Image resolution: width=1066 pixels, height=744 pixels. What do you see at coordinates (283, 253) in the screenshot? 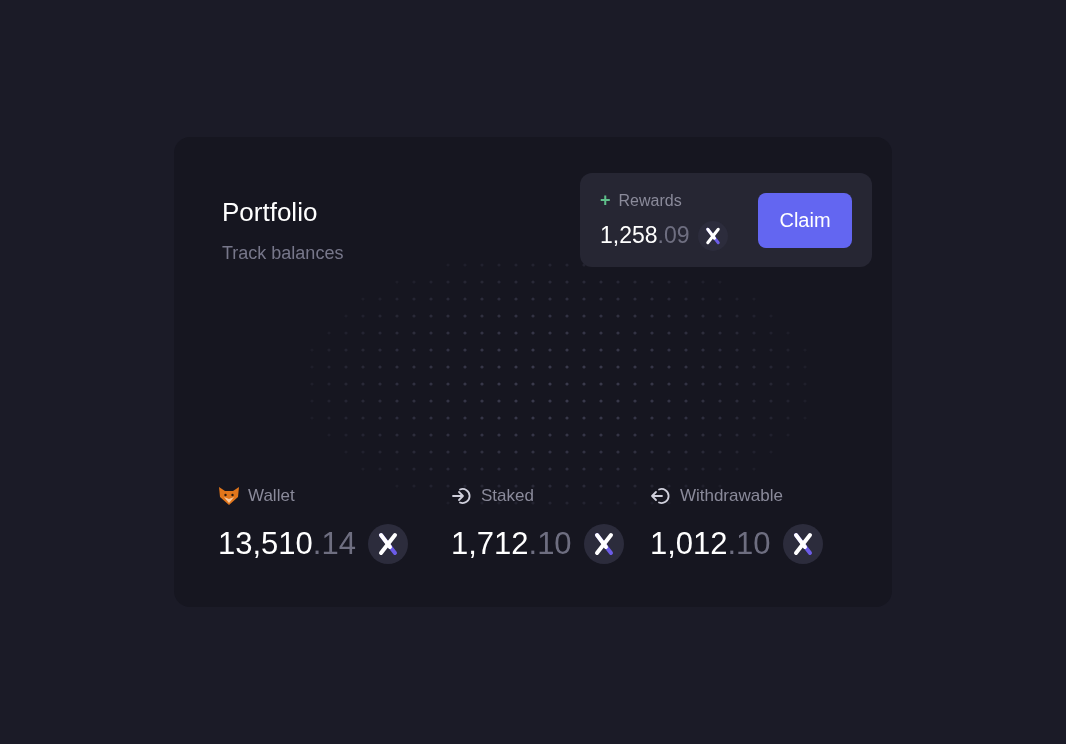
I see `subtitle: Track balances` at bounding box center [283, 253].